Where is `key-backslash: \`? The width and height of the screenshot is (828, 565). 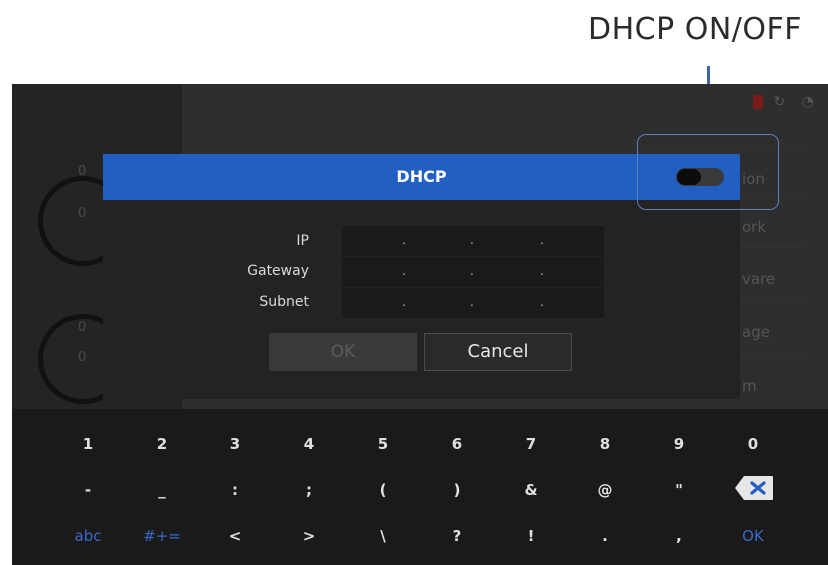 key-backslash: \ is located at coordinates (383, 536).